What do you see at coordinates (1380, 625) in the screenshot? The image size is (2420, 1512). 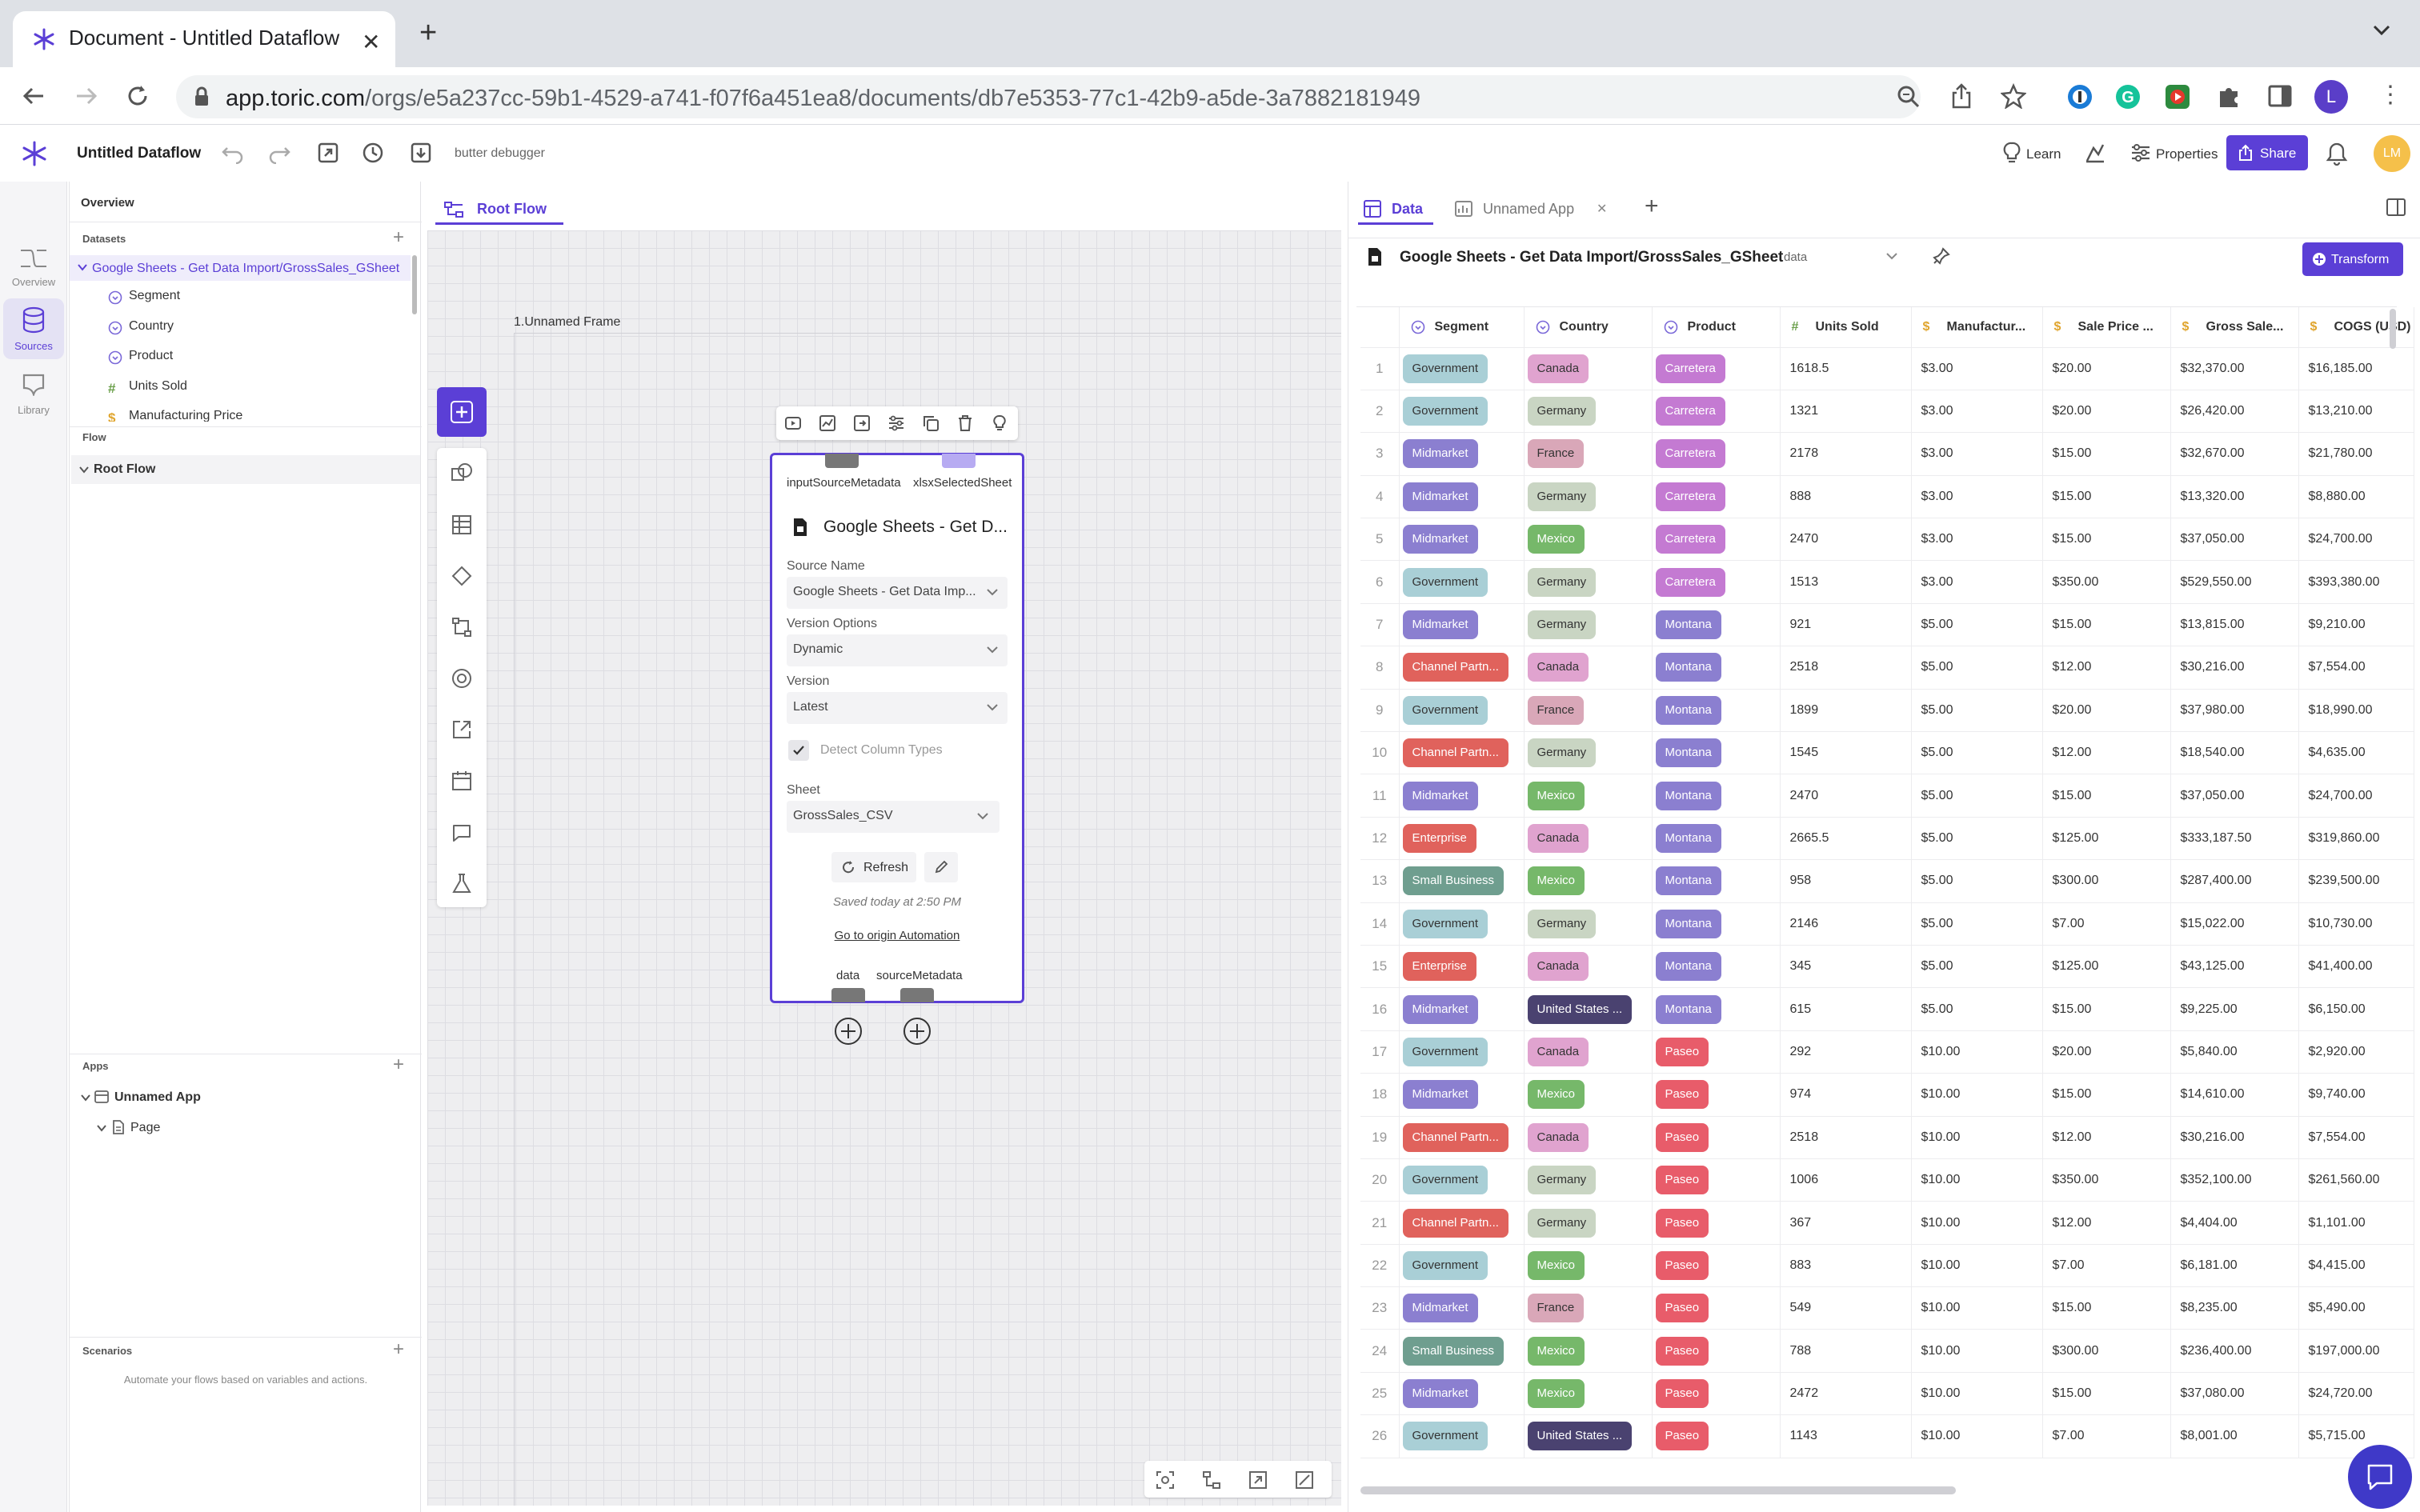 I see `row-number: 7` at bounding box center [1380, 625].